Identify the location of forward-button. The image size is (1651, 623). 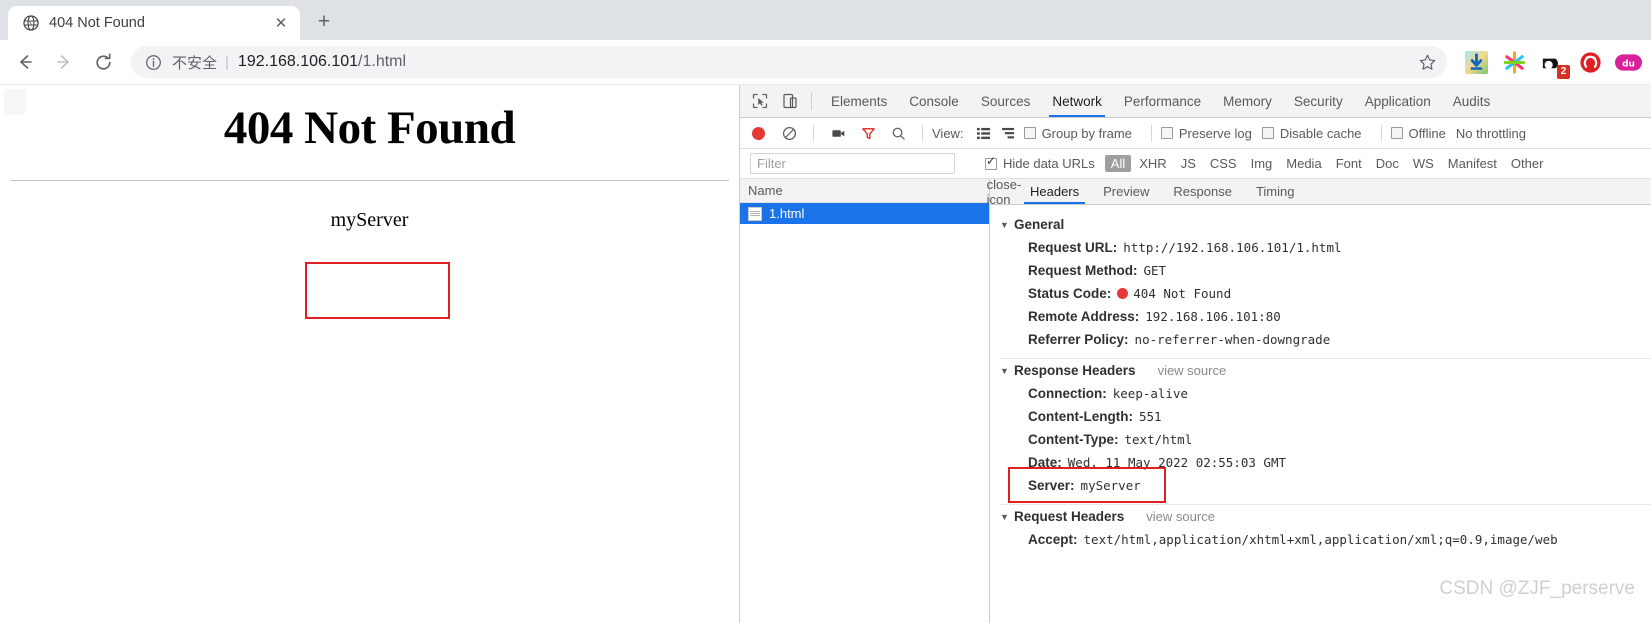
(64, 62).